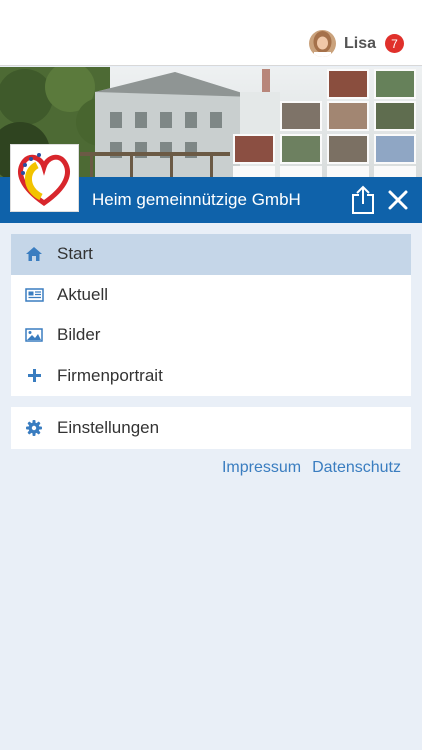 This screenshot has height=750, width=422. I want to click on share-icon, so click(363, 200).